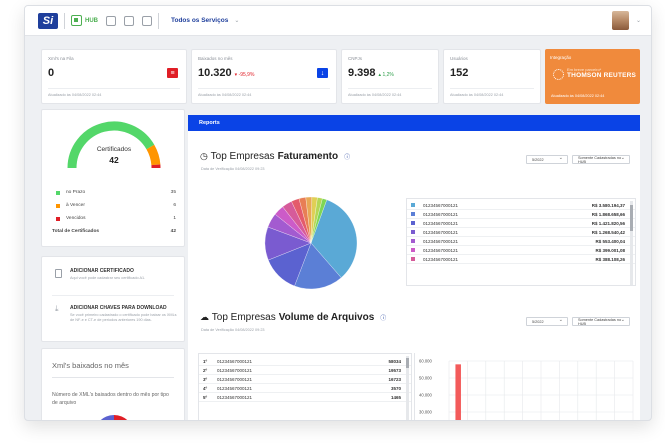 This screenshot has height=443, width=665. What do you see at coordinates (305, 379) in the screenshot?
I see `table-row: 3º 01234567000121 16723` at bounding box center [305, 379].